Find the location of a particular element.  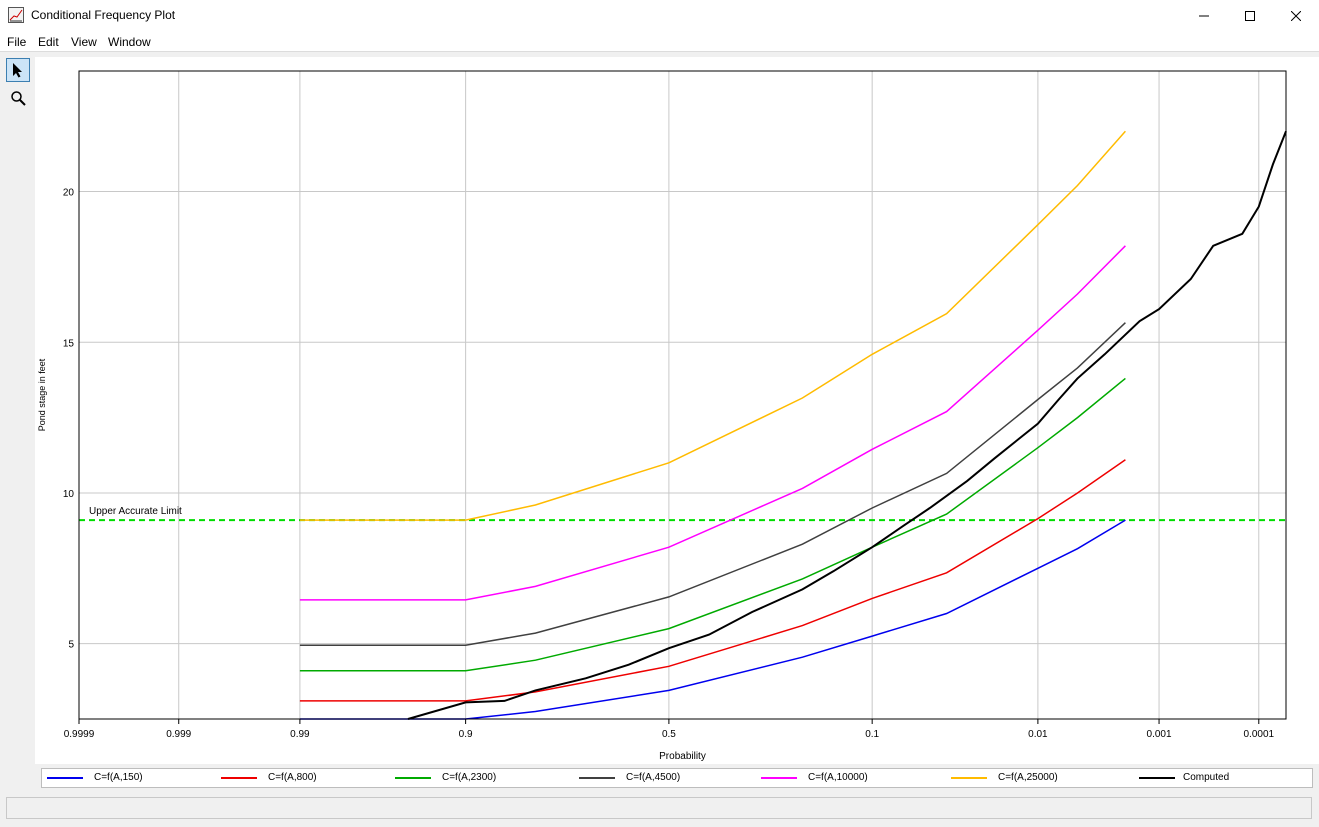

y-tick-label: 20 is located at coordinates (69, 193).